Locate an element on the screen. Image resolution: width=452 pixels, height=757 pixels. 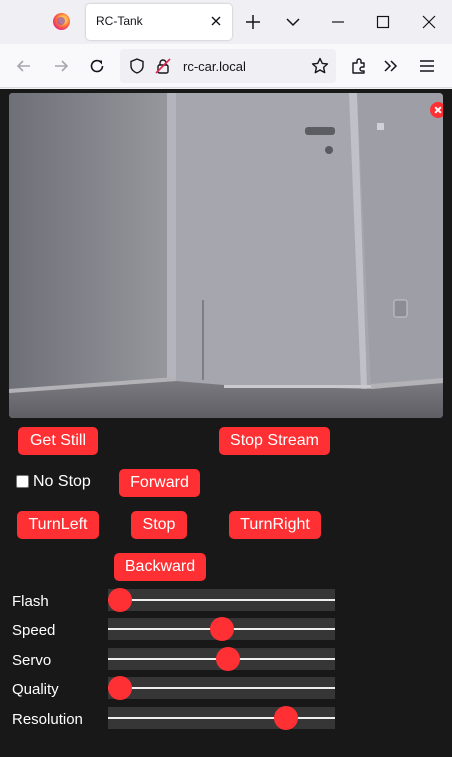
tab-close-icon is located at coordinates (216, 21).